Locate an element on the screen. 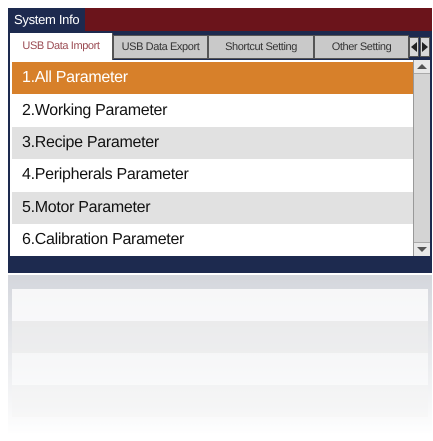 The image size is (433, 441). list-item: 3.Recipe Parameter is located at coordinates (212, 143).